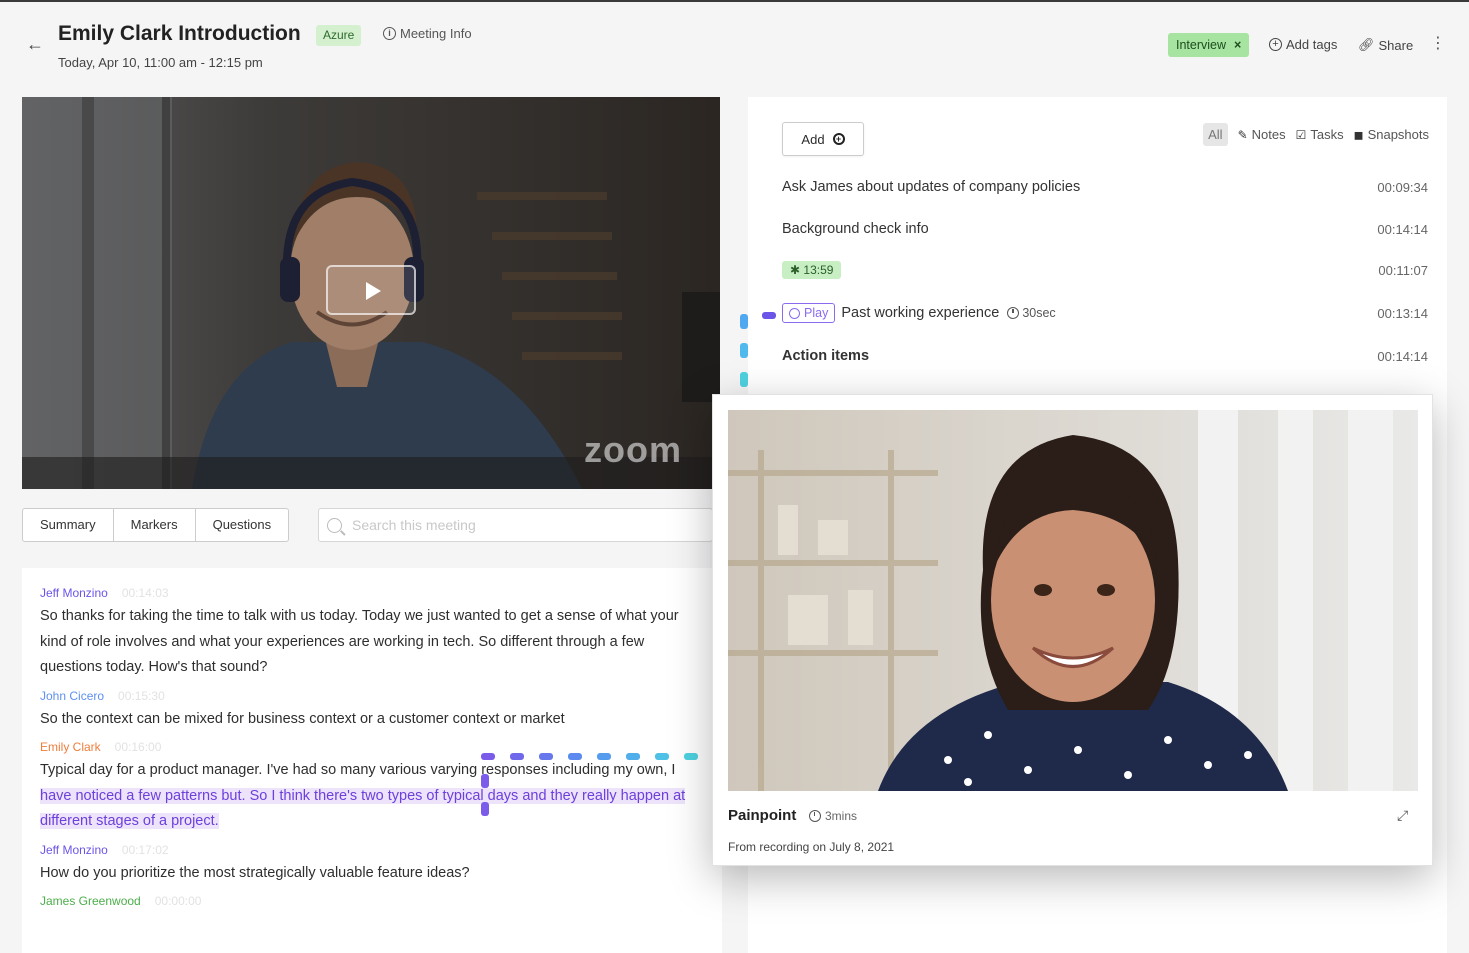 The image size is (1469, 953). Describe the element at coordinates (762, 815) in the screenshot. I see `snapshot-title: Painpoint` at that location.